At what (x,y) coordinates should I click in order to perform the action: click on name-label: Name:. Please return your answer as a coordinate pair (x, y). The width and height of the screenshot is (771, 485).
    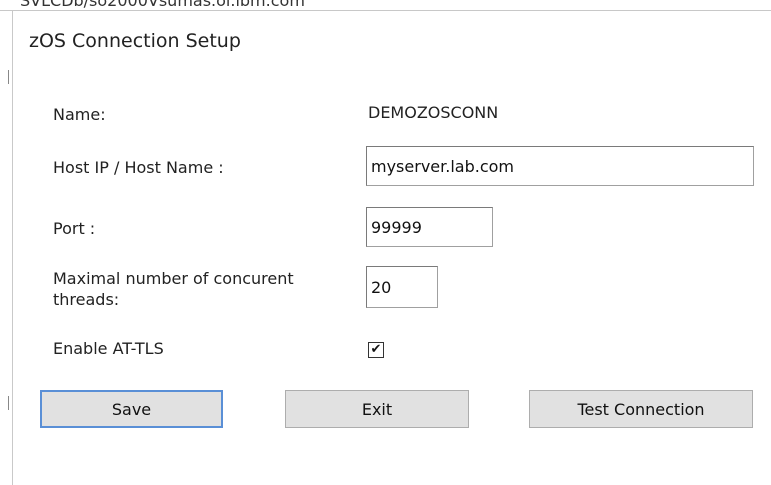
    Looking at the image, I should click on (79, 114).